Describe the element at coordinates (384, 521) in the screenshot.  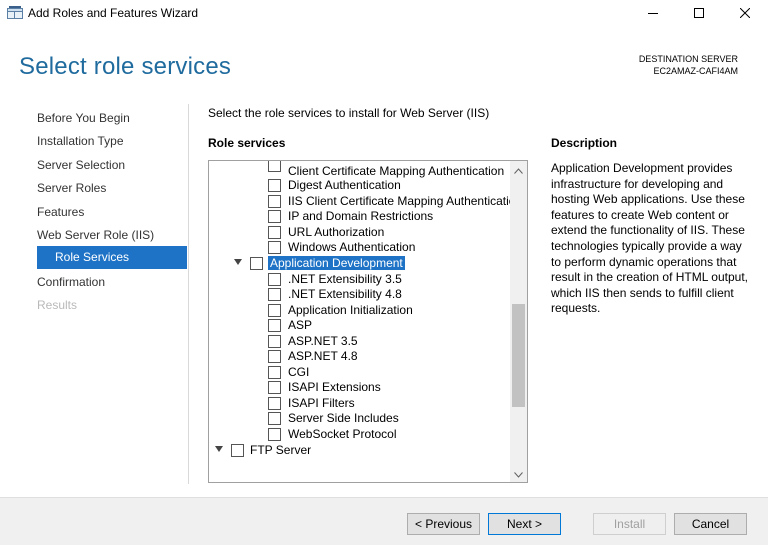
I see `wizard-footer: < Previous Next > Install Cancel` at that location.